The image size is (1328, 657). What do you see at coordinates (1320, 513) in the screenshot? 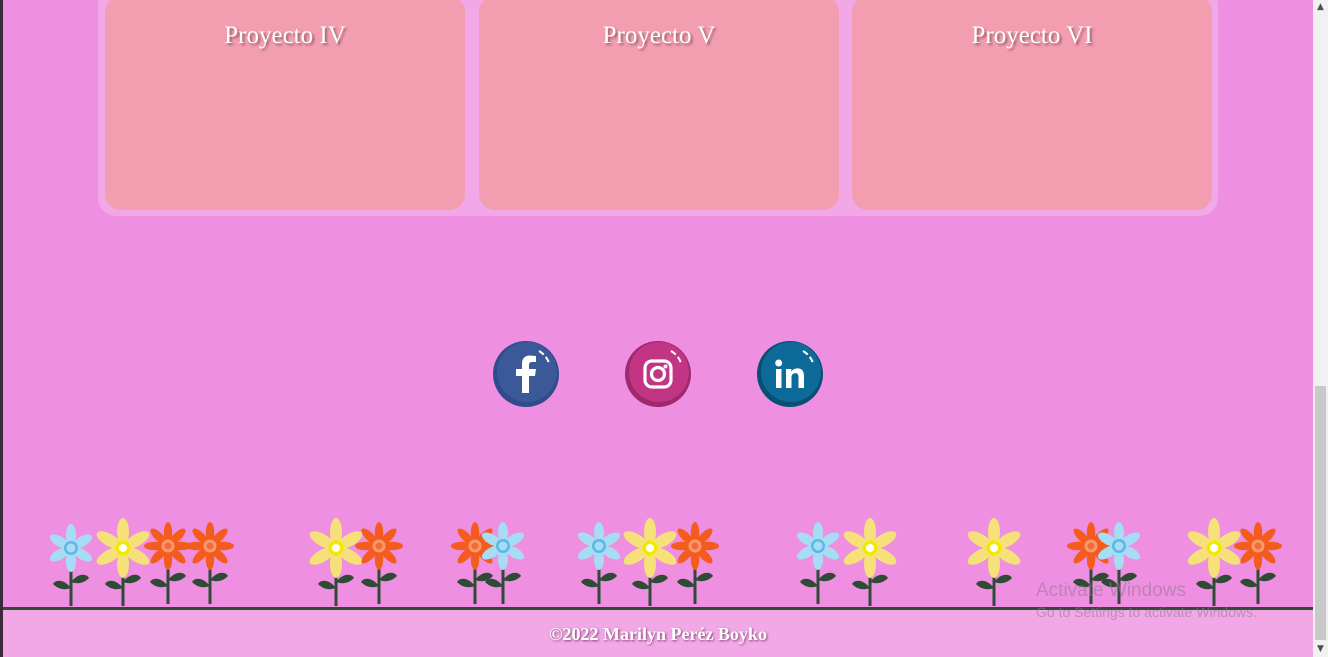
I see `scrollbar-thumb` at bounding box center [1320, 513].